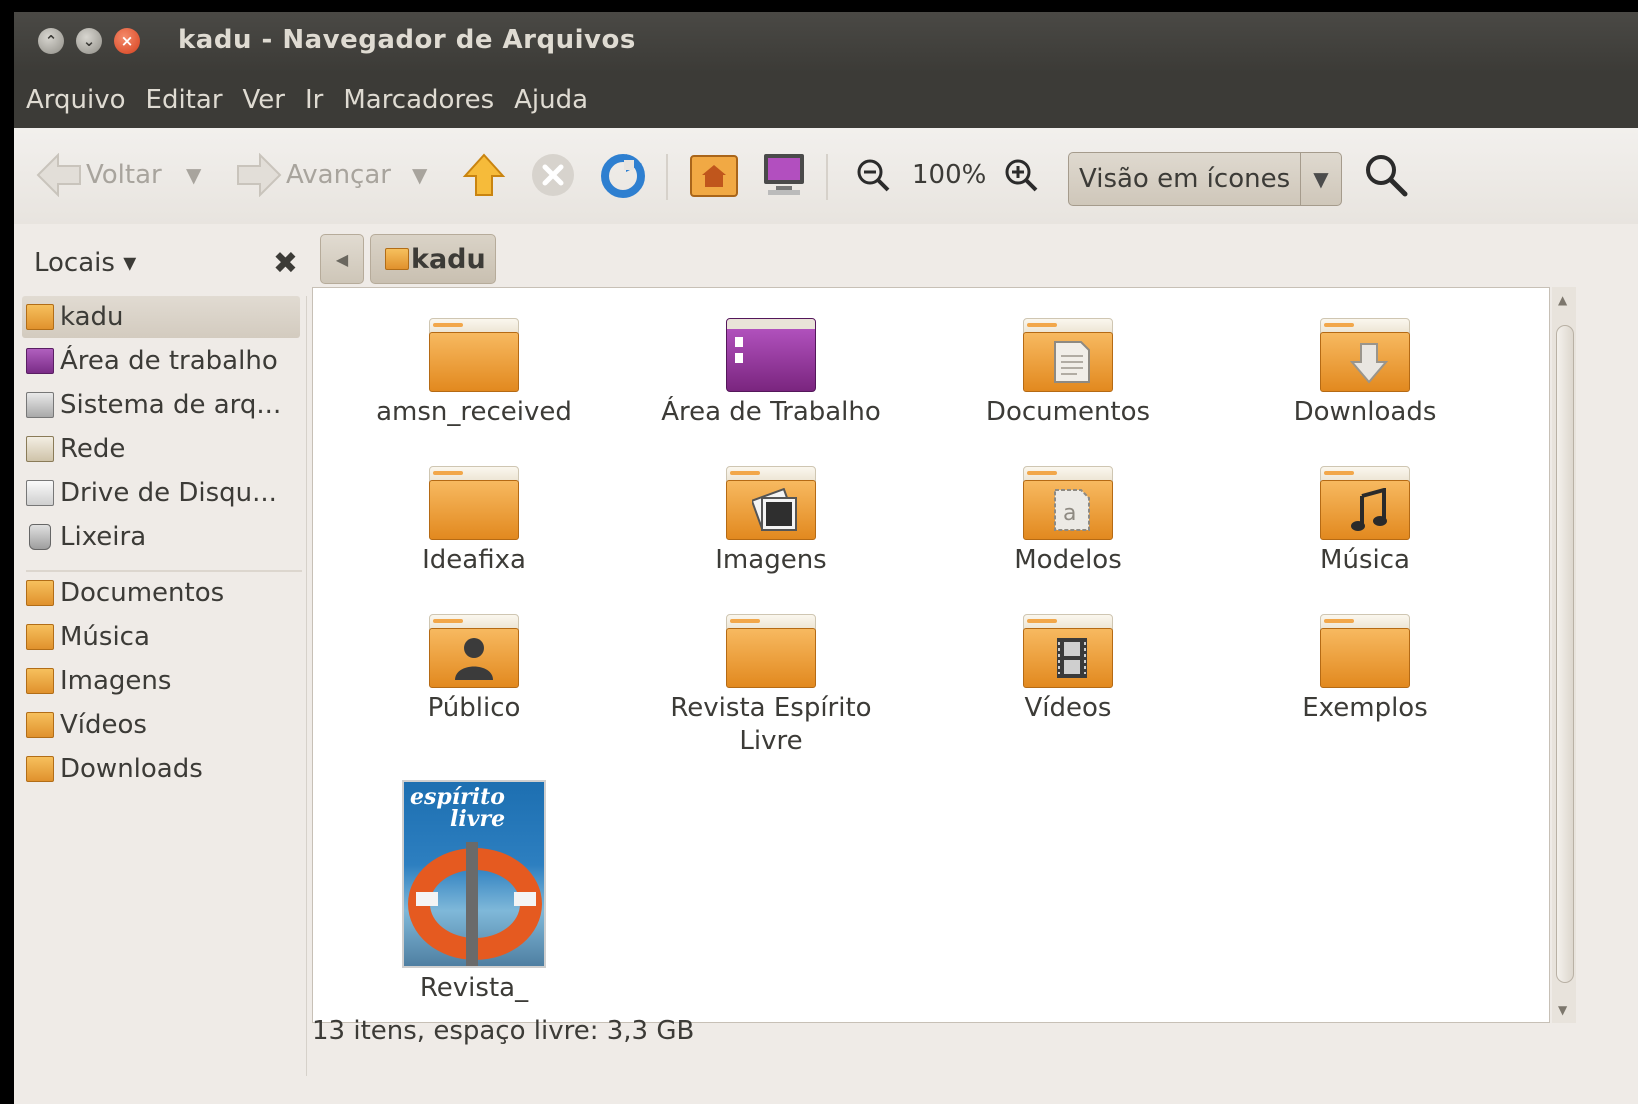  I want to click on path-button-kadu: kadu, so click(433, 259).